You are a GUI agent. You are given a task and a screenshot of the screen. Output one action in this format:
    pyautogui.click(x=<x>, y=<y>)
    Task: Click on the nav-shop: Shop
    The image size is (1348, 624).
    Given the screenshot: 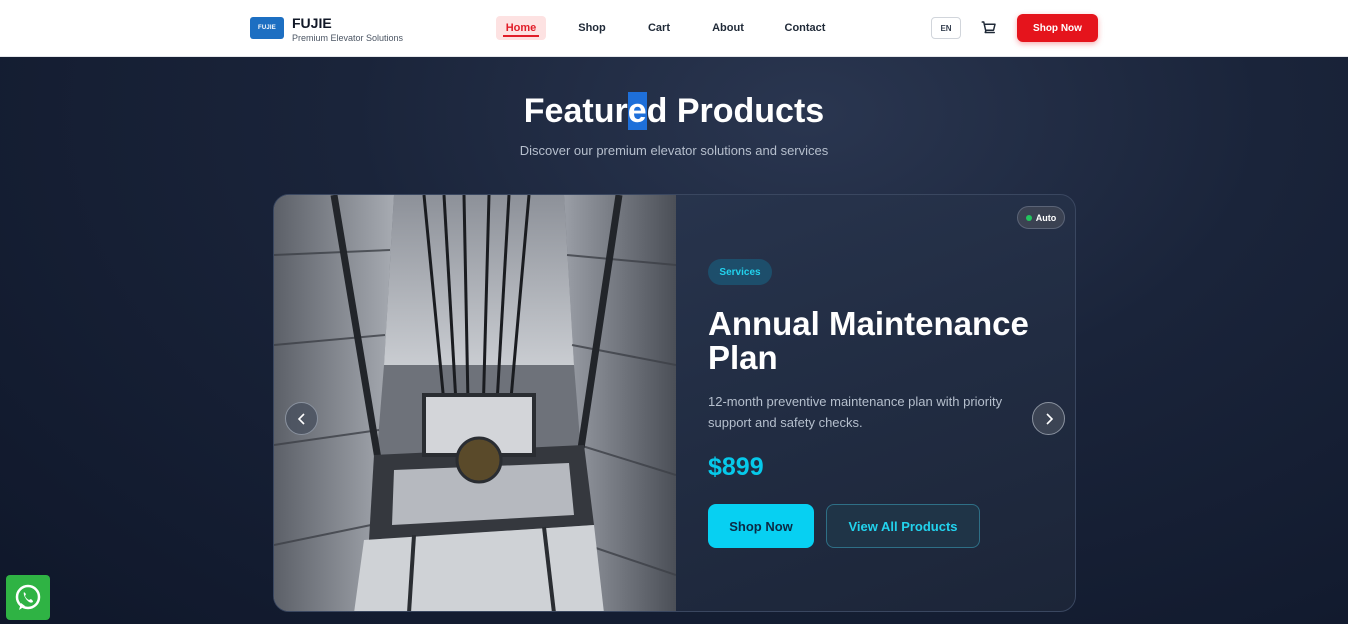 What is the action you would take?
    pyautogui.click(x=592, y=28)
    